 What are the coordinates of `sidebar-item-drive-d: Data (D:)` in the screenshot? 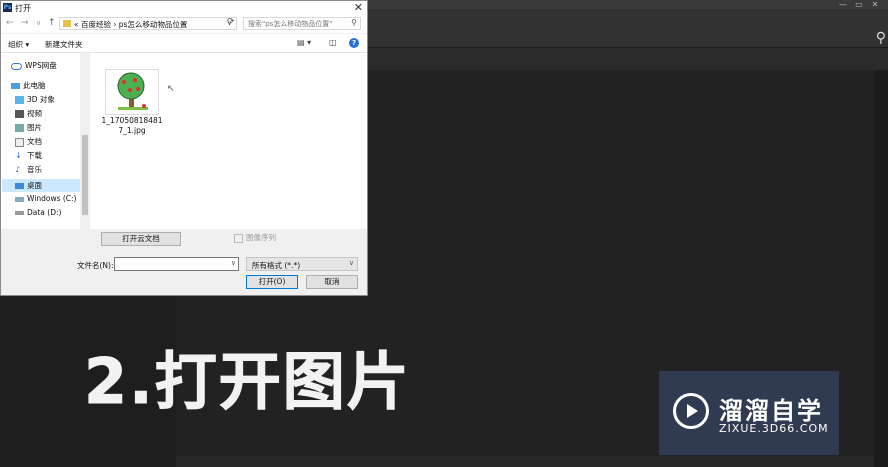 It's located at (38, 212).